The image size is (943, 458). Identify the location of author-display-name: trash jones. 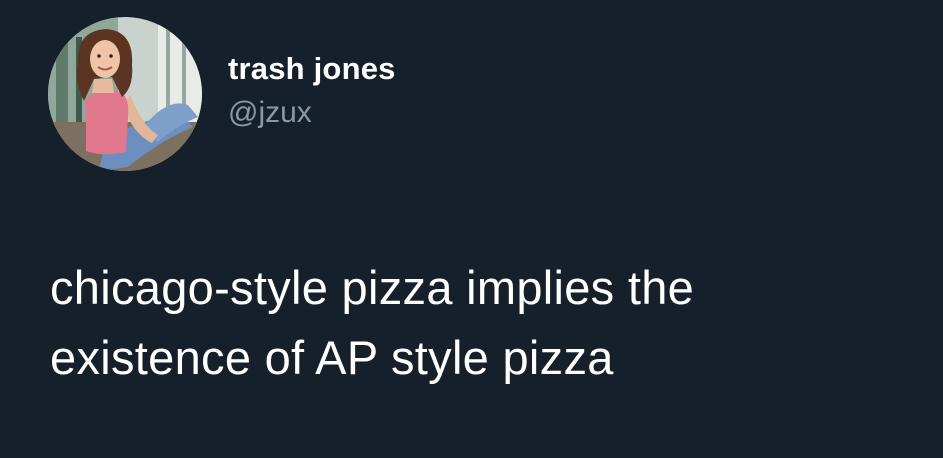
(312, 69).